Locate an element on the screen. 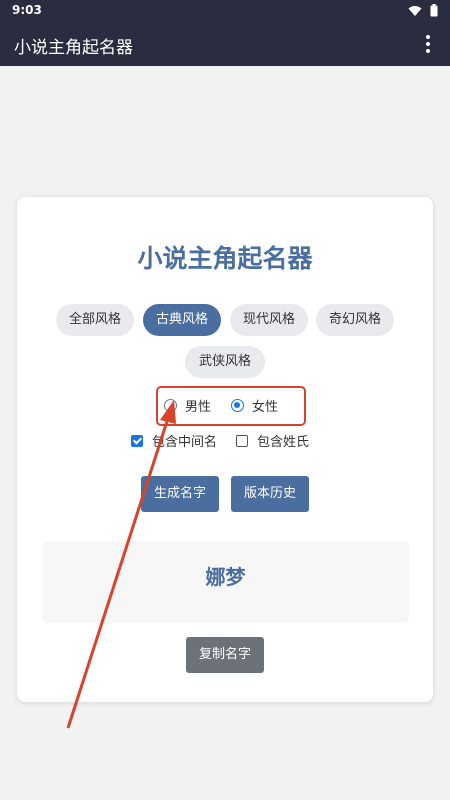 The image size is (450, 800). status-icons is located at coordinates (423, 10).